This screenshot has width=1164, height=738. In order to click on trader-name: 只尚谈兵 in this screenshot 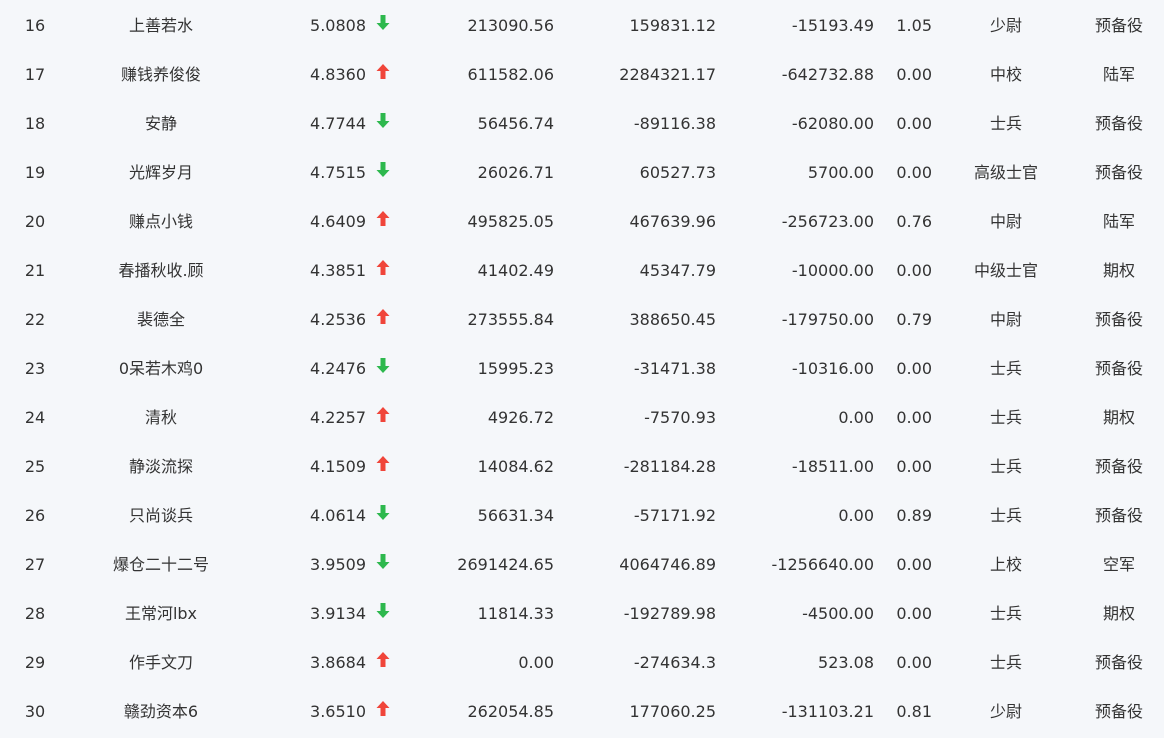, I will do `click(161, 514)`.